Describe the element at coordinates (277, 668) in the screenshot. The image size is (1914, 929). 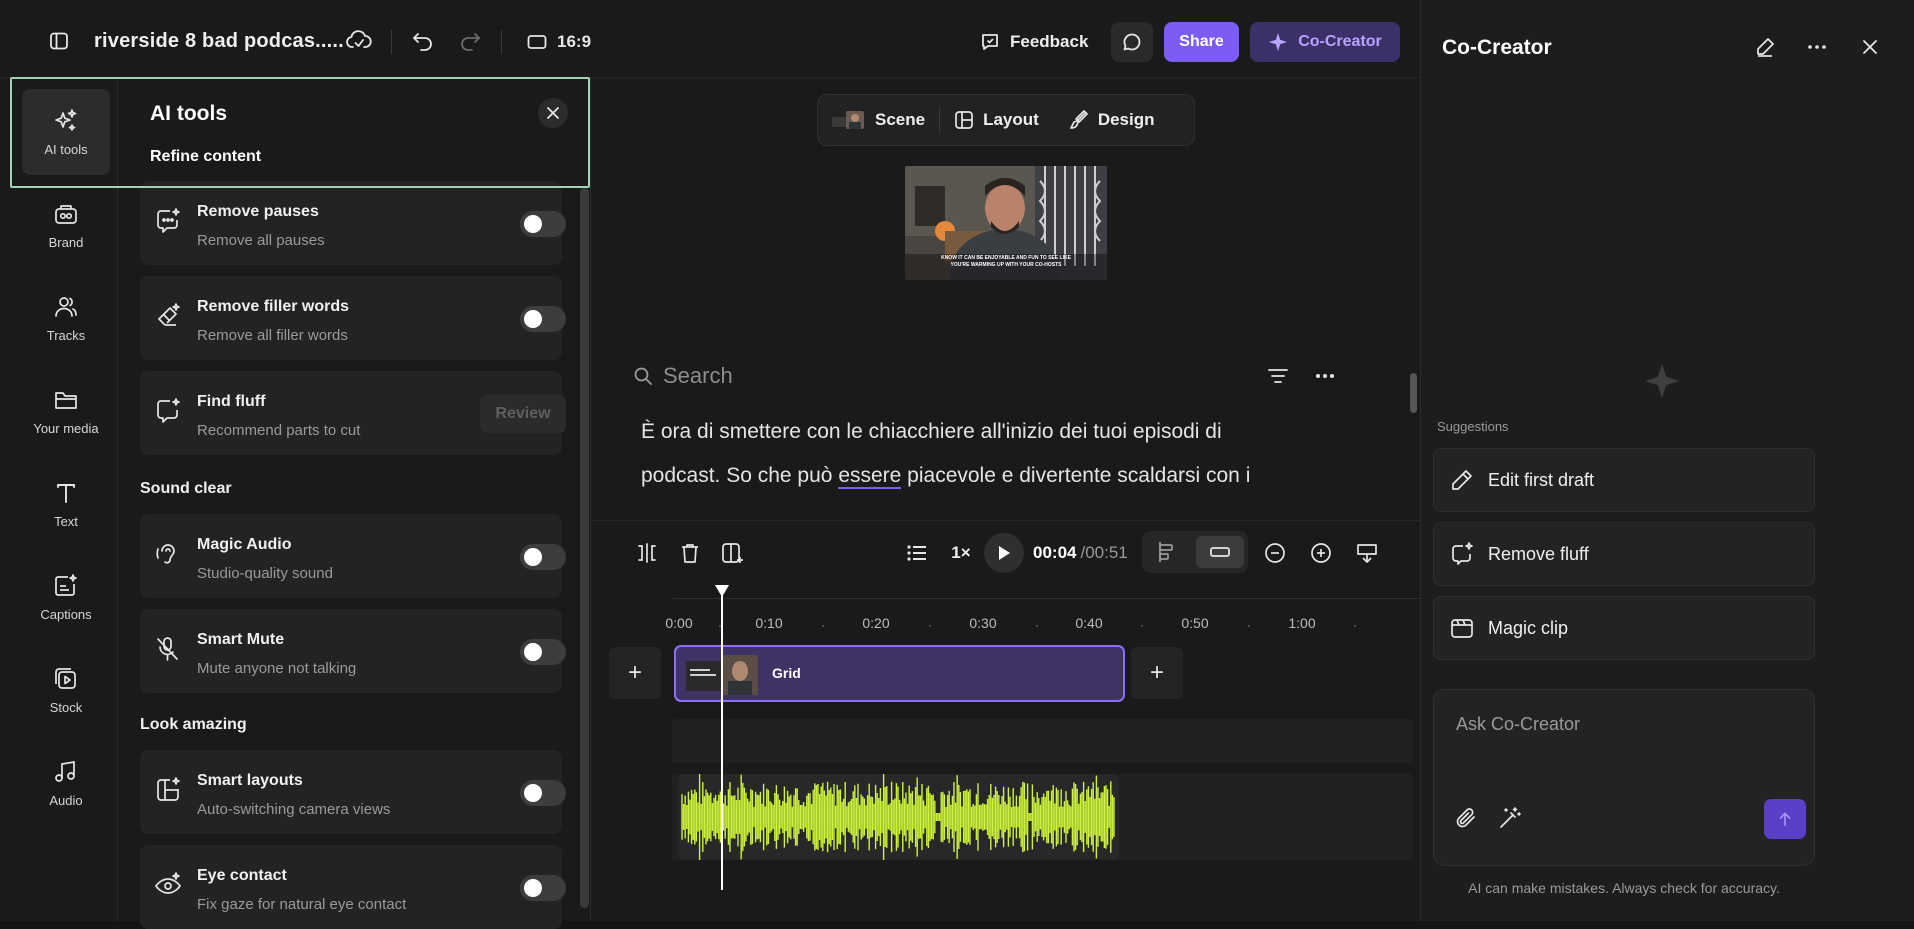
I see `card-subtitle: Mute anyone not talking` at that location.